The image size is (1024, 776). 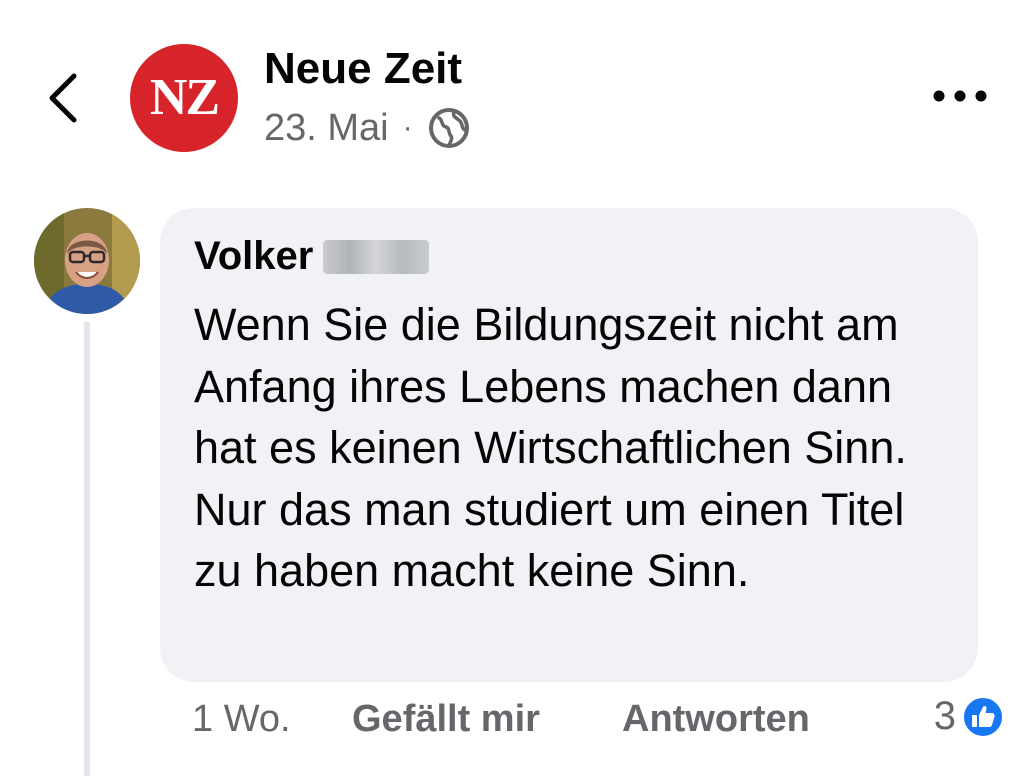 I want to click on reaction-count: 3, so click(x=944, y=716).